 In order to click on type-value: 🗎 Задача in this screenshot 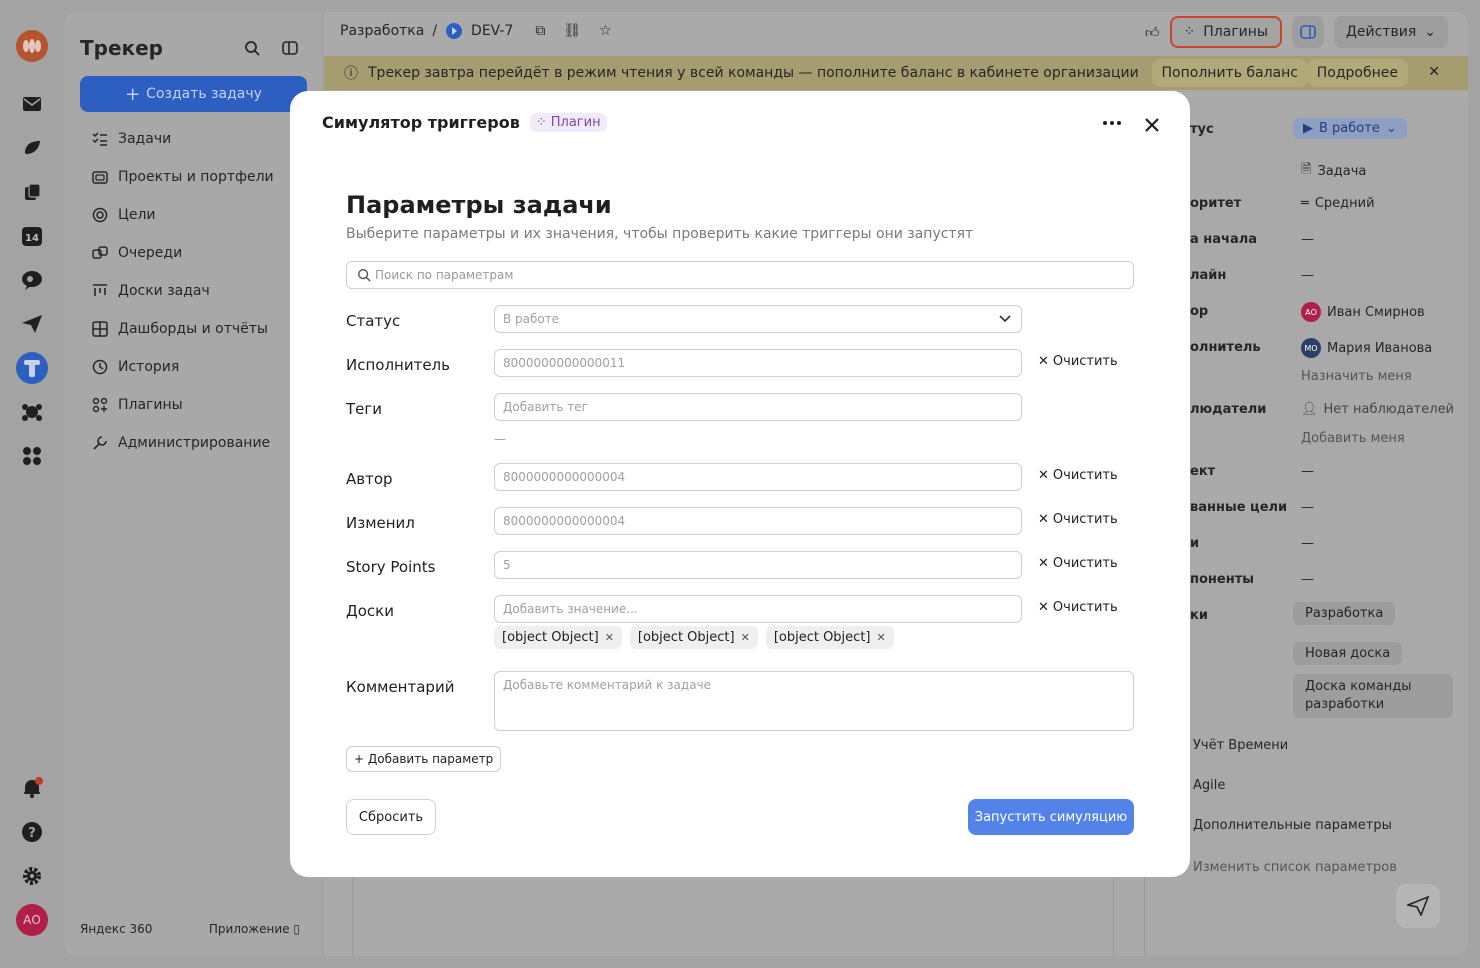, I will do `click(1333, 171)`.